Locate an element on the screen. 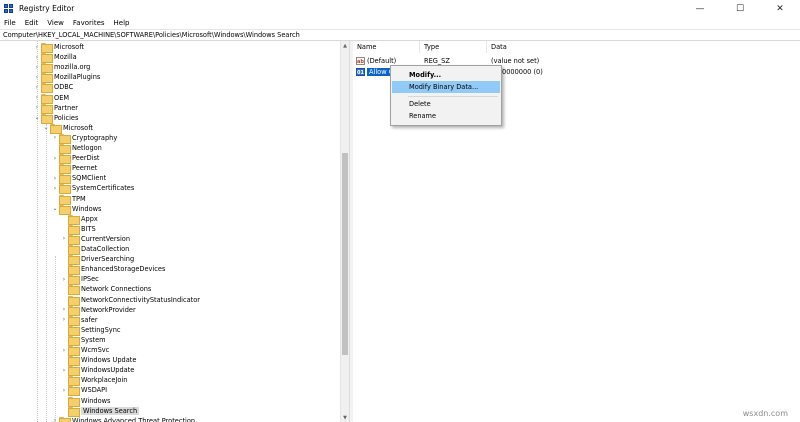 This screenshot has height=422, width=800. tree-node: System is located at coordinates (83, 340).